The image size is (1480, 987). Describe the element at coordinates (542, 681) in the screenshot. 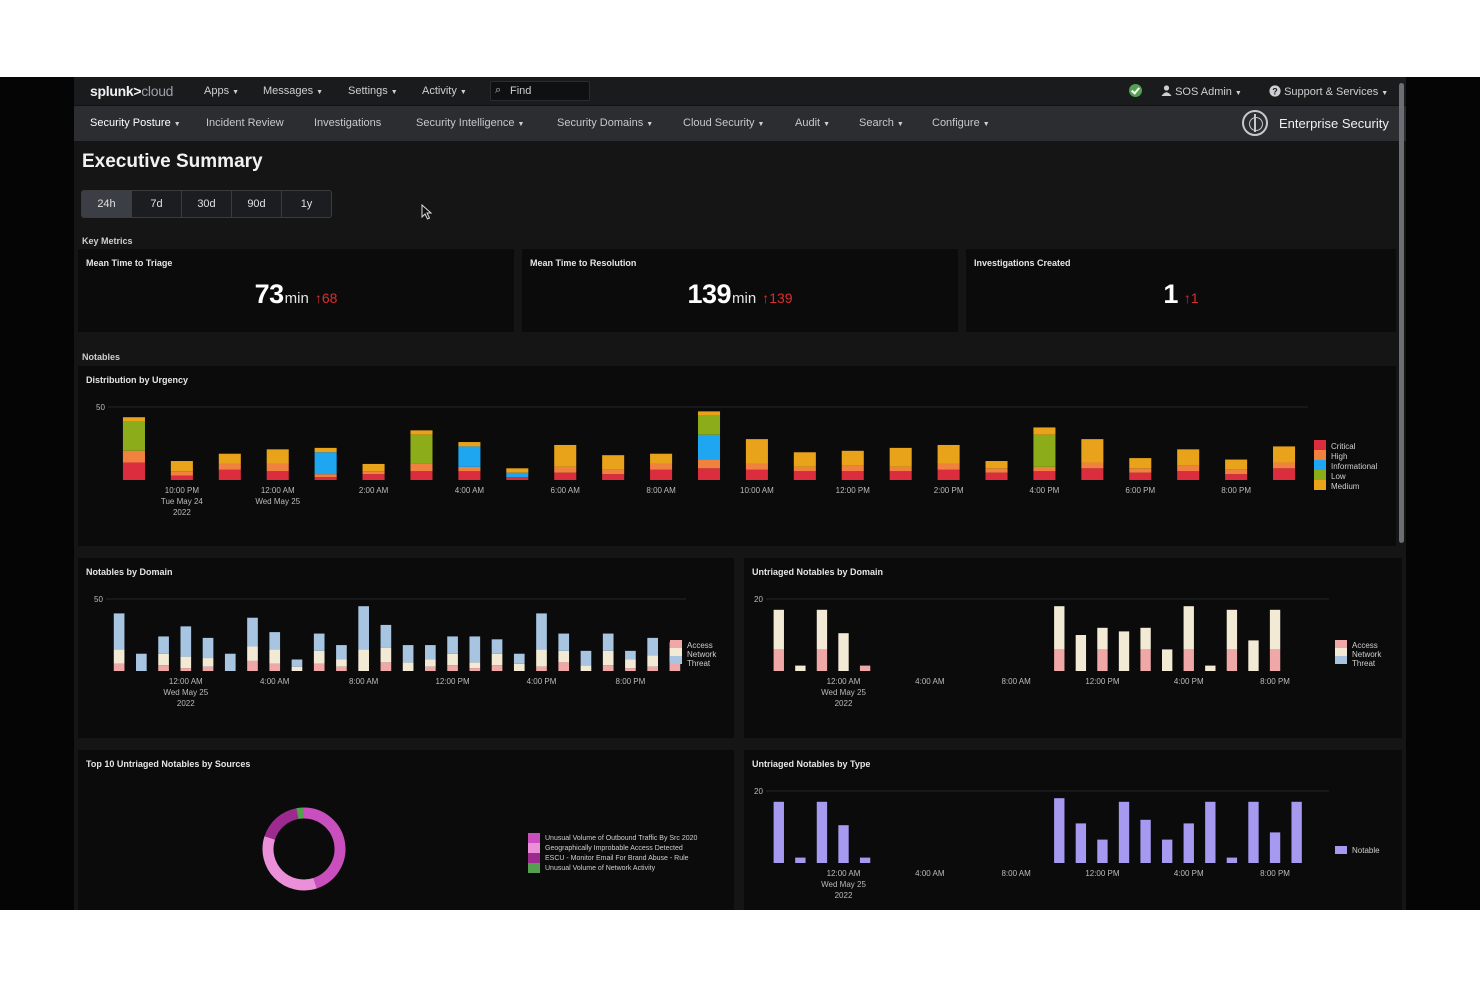

I see `x-tick-label: 4:00 PM` at that location.